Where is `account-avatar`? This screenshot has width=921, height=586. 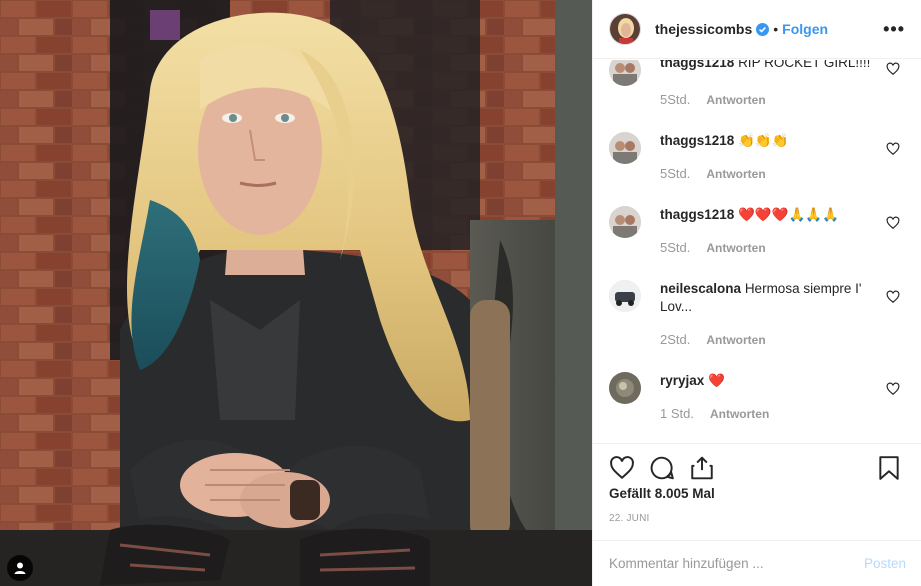 account-avatar is located at coordinates (625, 29).